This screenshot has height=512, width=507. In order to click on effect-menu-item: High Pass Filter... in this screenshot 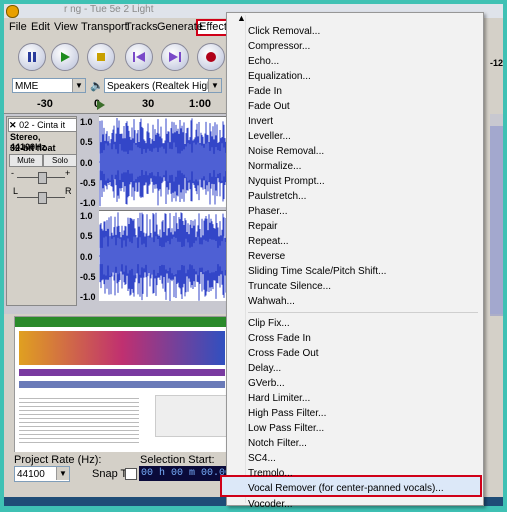, I will do `click(287, 414)`.